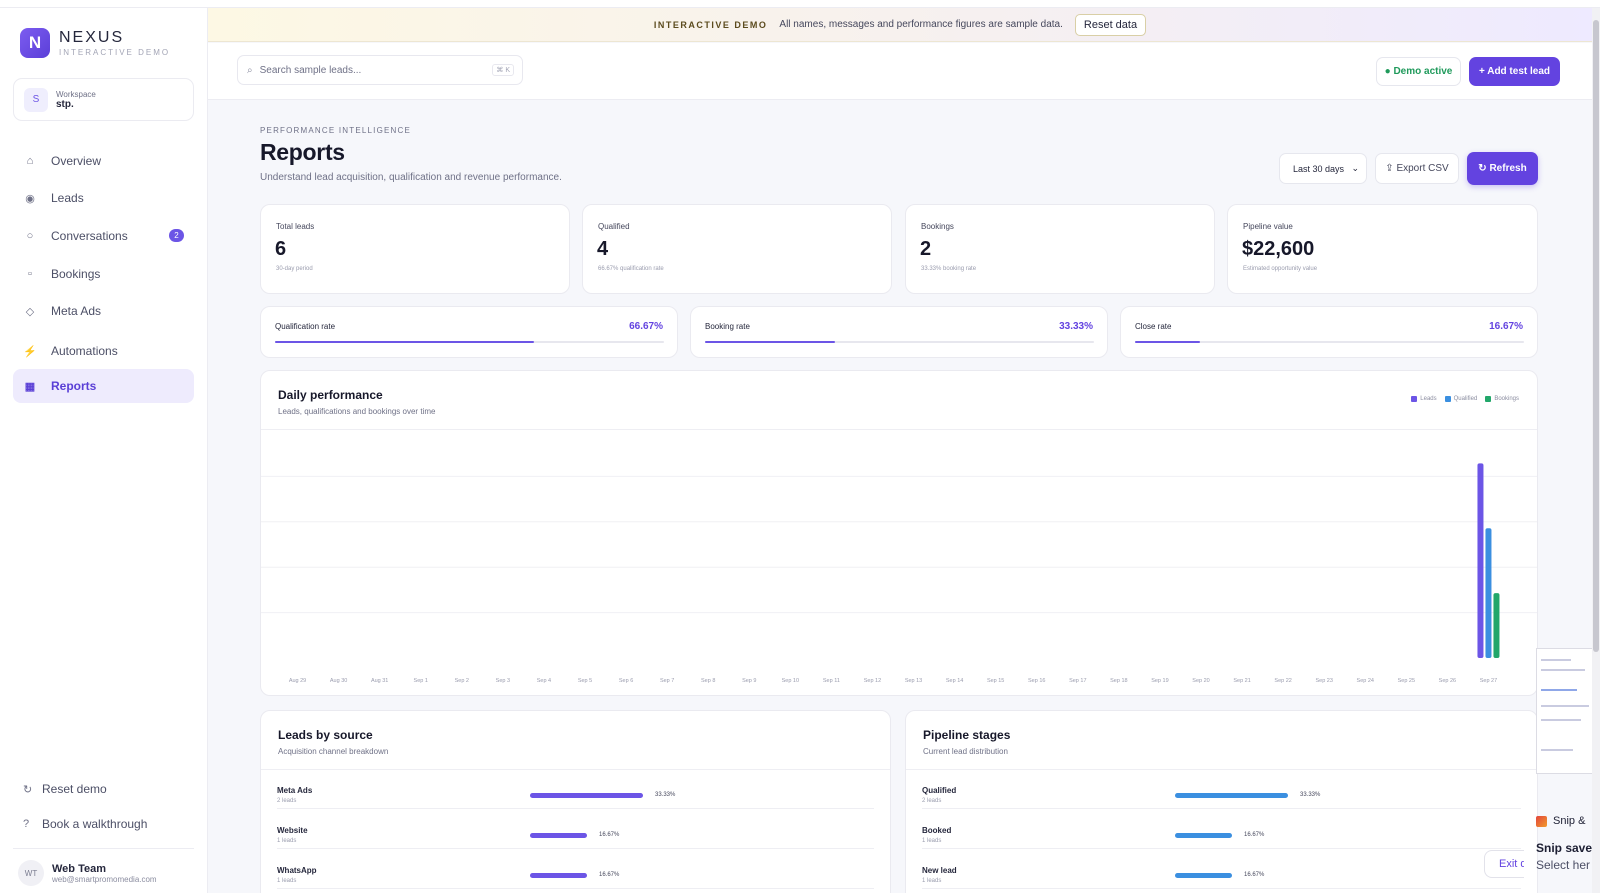  What do you see at coordinates (95, 824) in the screenshot?
I see `book-walkthrough-label: Book a walkthrough` at bounding box center [95, 824].